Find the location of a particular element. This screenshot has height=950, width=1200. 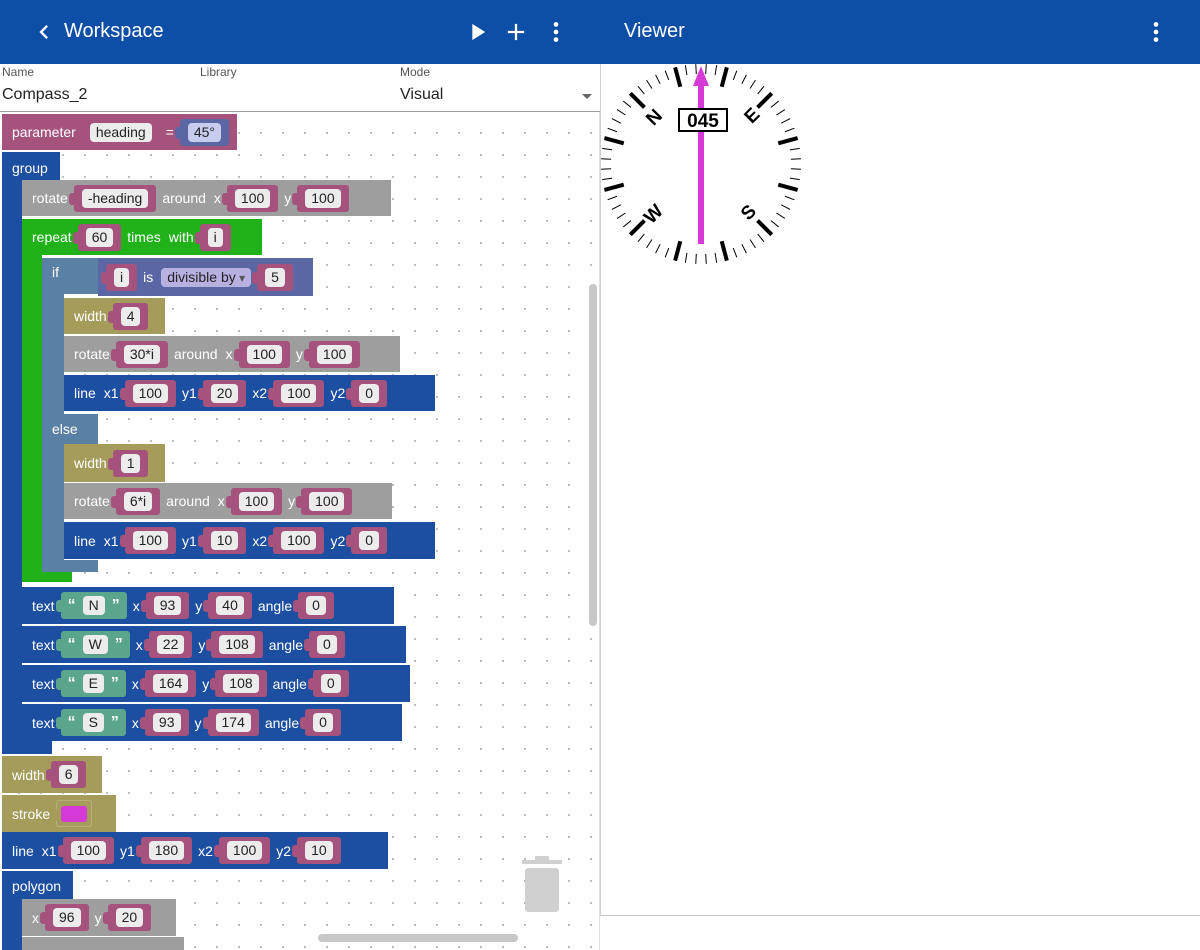

color-slot is located at coordinates (72, 813).